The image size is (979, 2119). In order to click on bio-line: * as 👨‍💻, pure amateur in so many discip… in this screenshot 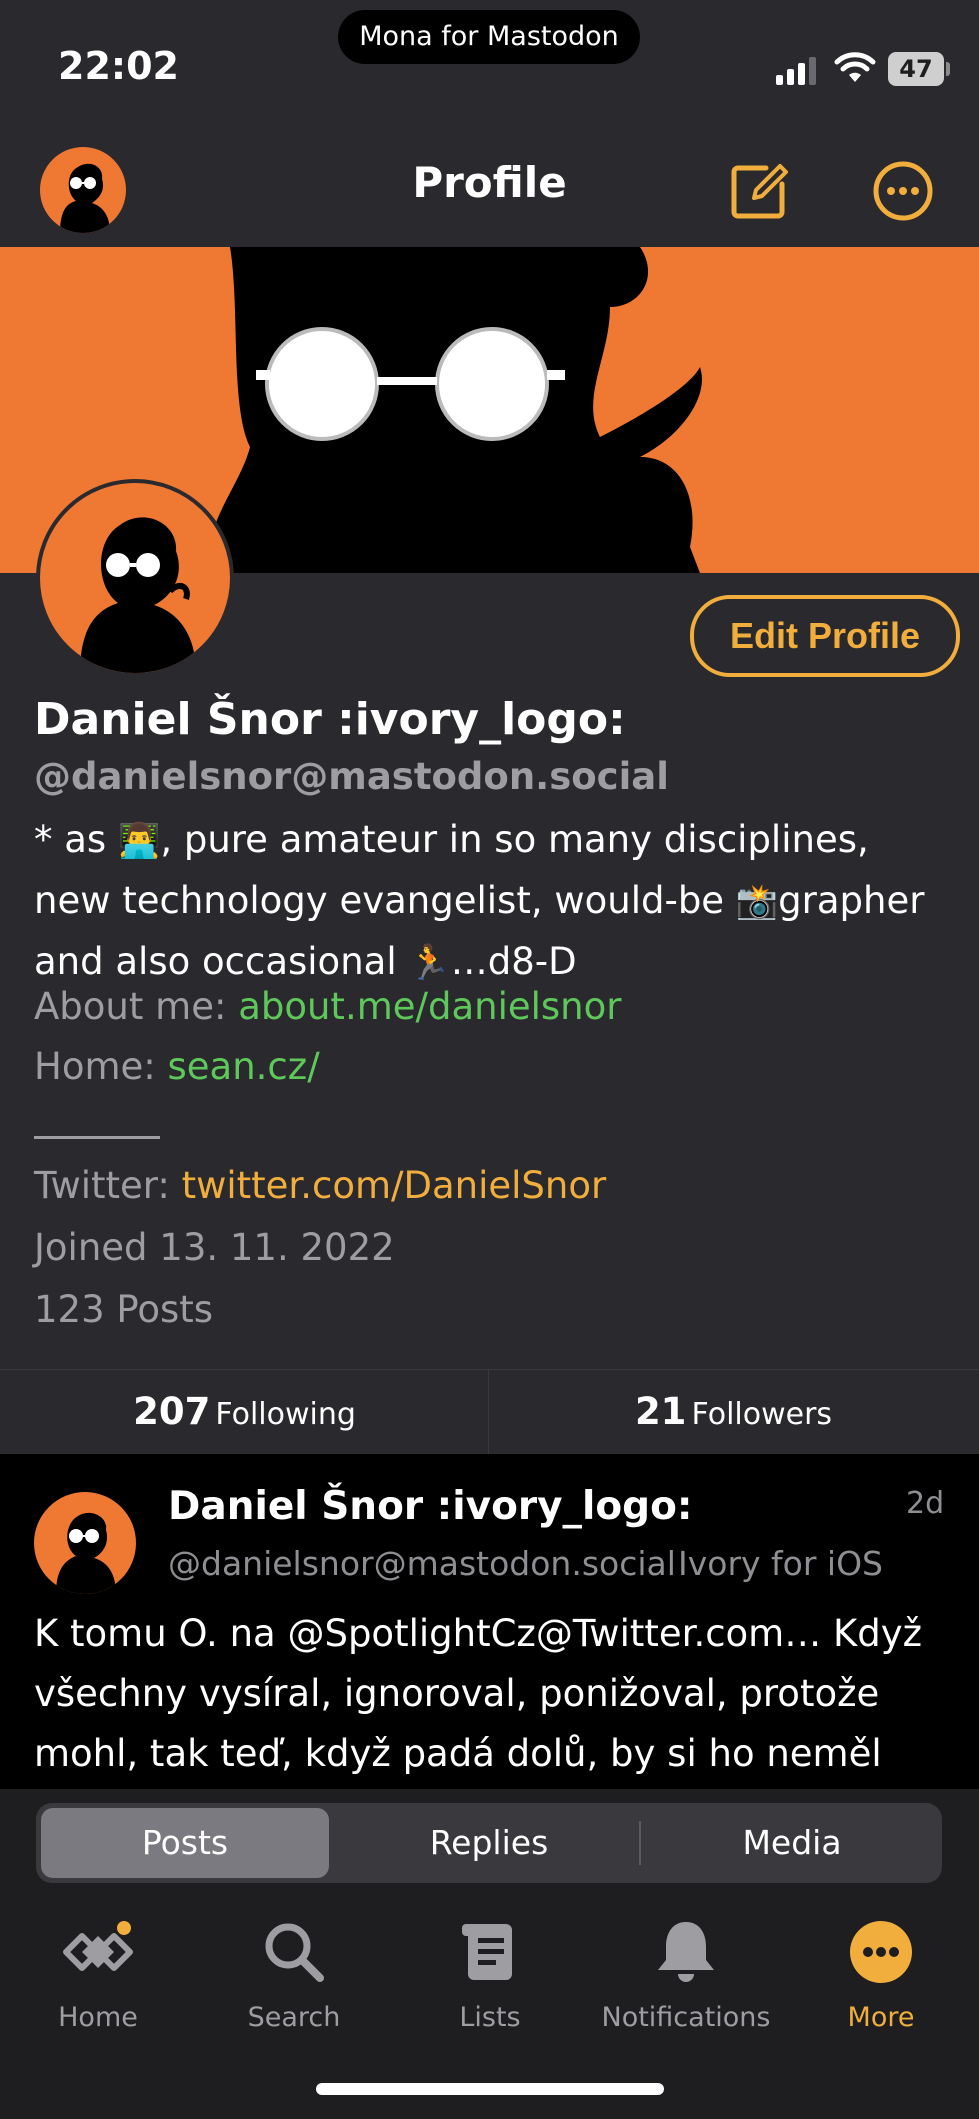, I will do `click(451, 839)`.